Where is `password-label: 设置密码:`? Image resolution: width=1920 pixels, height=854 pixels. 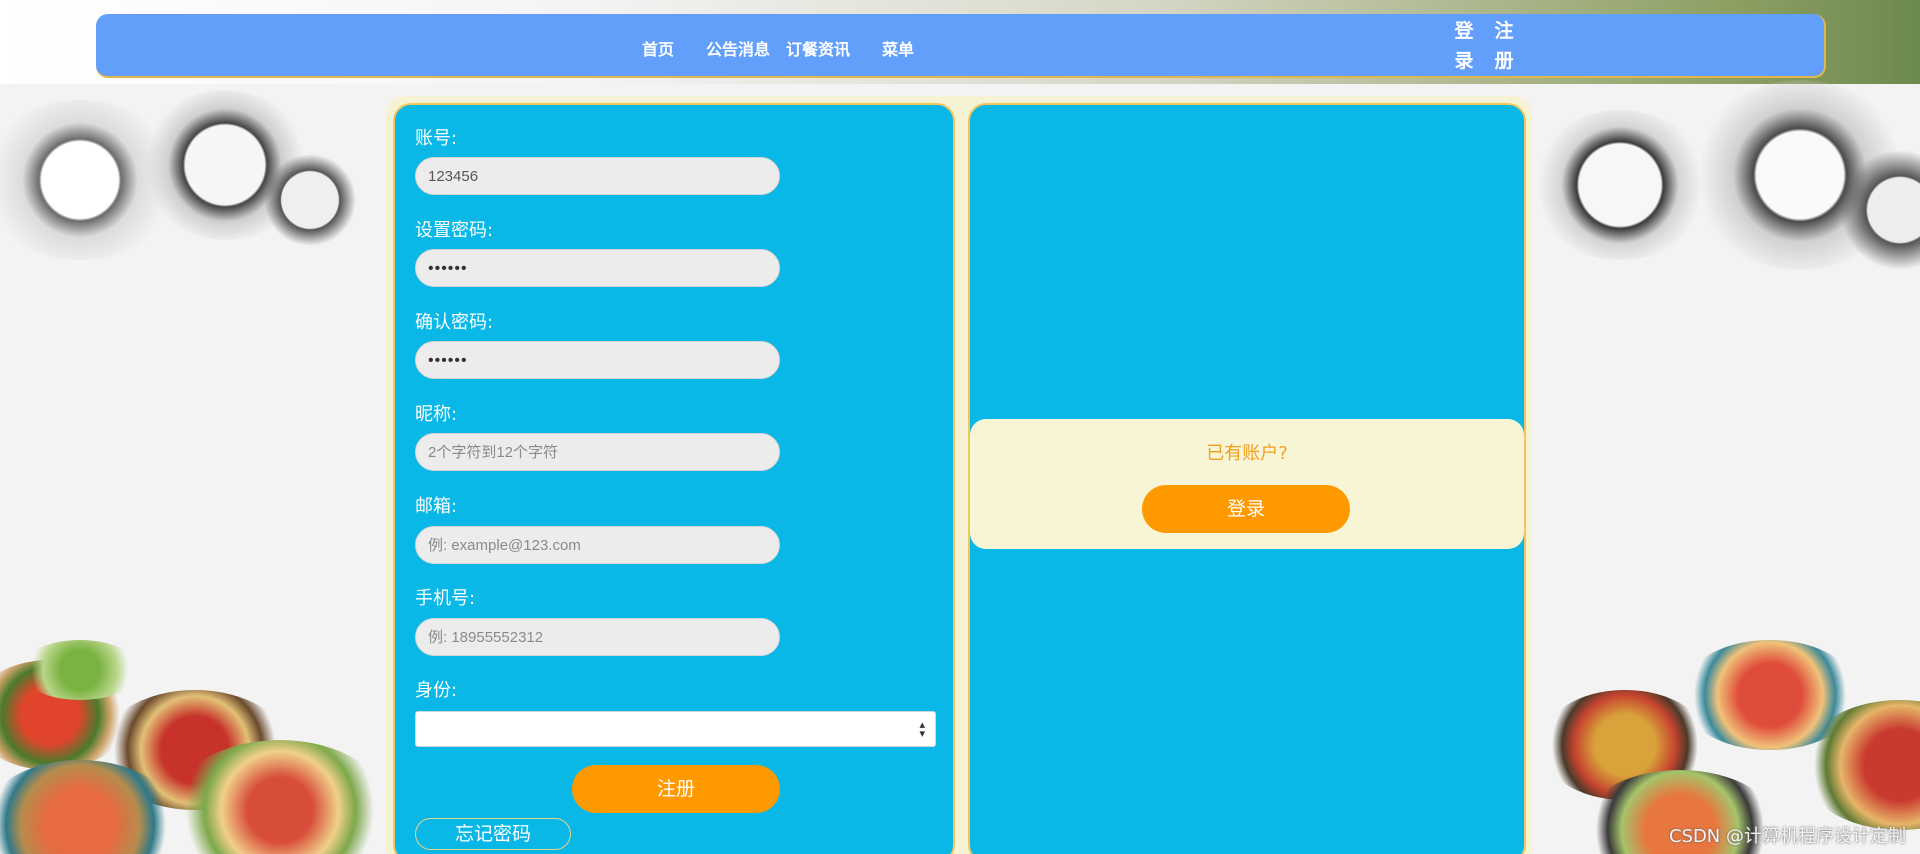 password-label: 设置密码: is located at coordinates (454, 230).